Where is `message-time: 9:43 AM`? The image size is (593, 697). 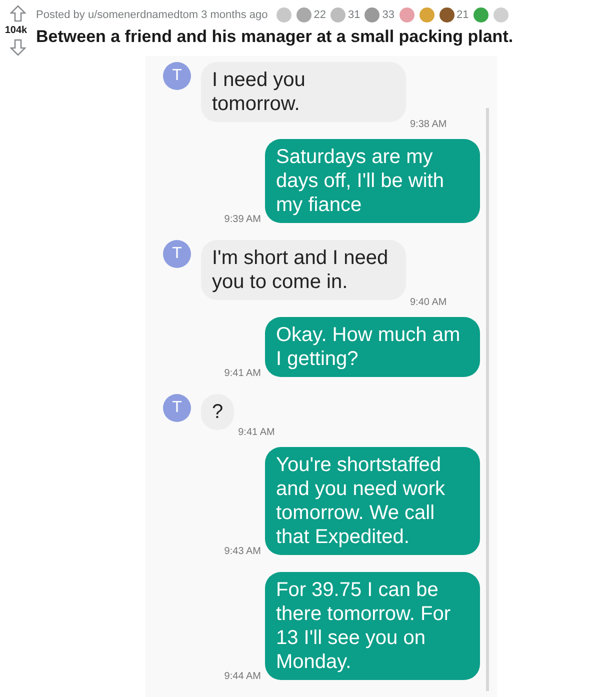 message-time: 9:43 AM is located at coordinates (242, 551).